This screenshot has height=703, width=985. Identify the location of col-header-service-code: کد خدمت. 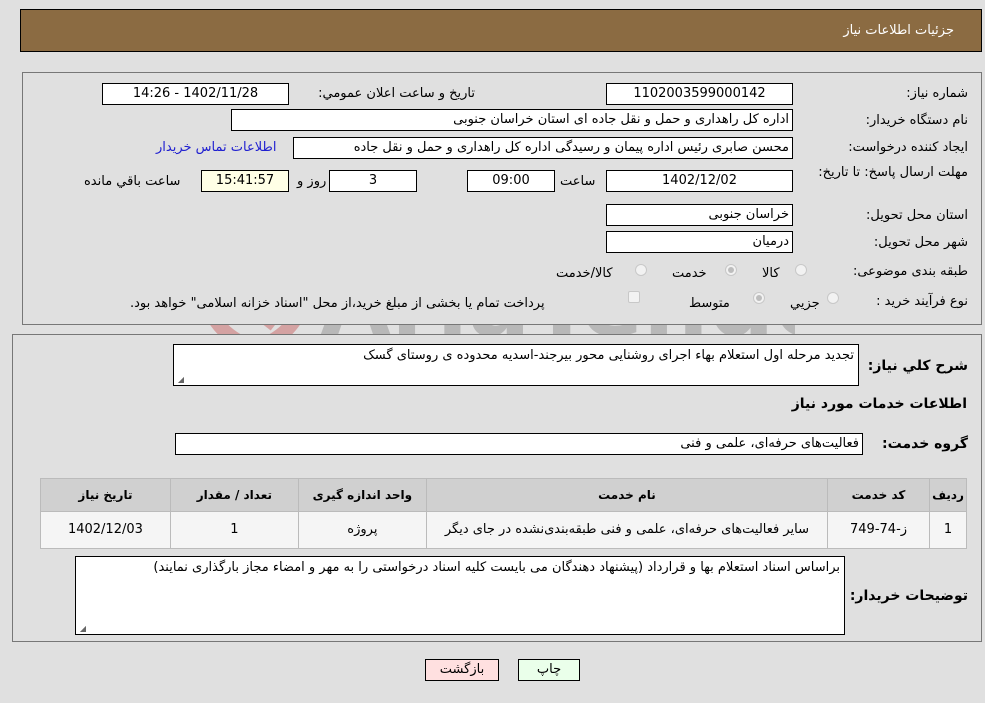
(878, 495).